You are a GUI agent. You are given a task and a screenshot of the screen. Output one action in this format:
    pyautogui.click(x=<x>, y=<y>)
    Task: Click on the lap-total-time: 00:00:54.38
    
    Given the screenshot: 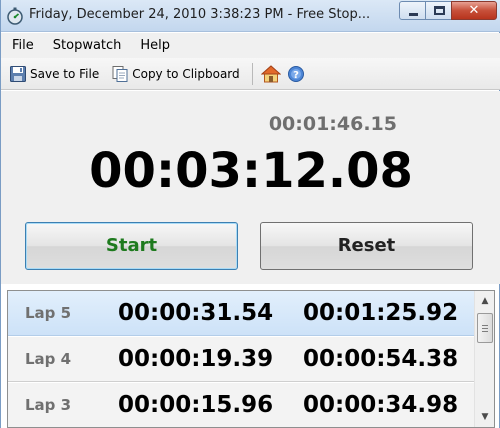 What is the action you would take?
    pyautogui.click(x=381, y=359)
    